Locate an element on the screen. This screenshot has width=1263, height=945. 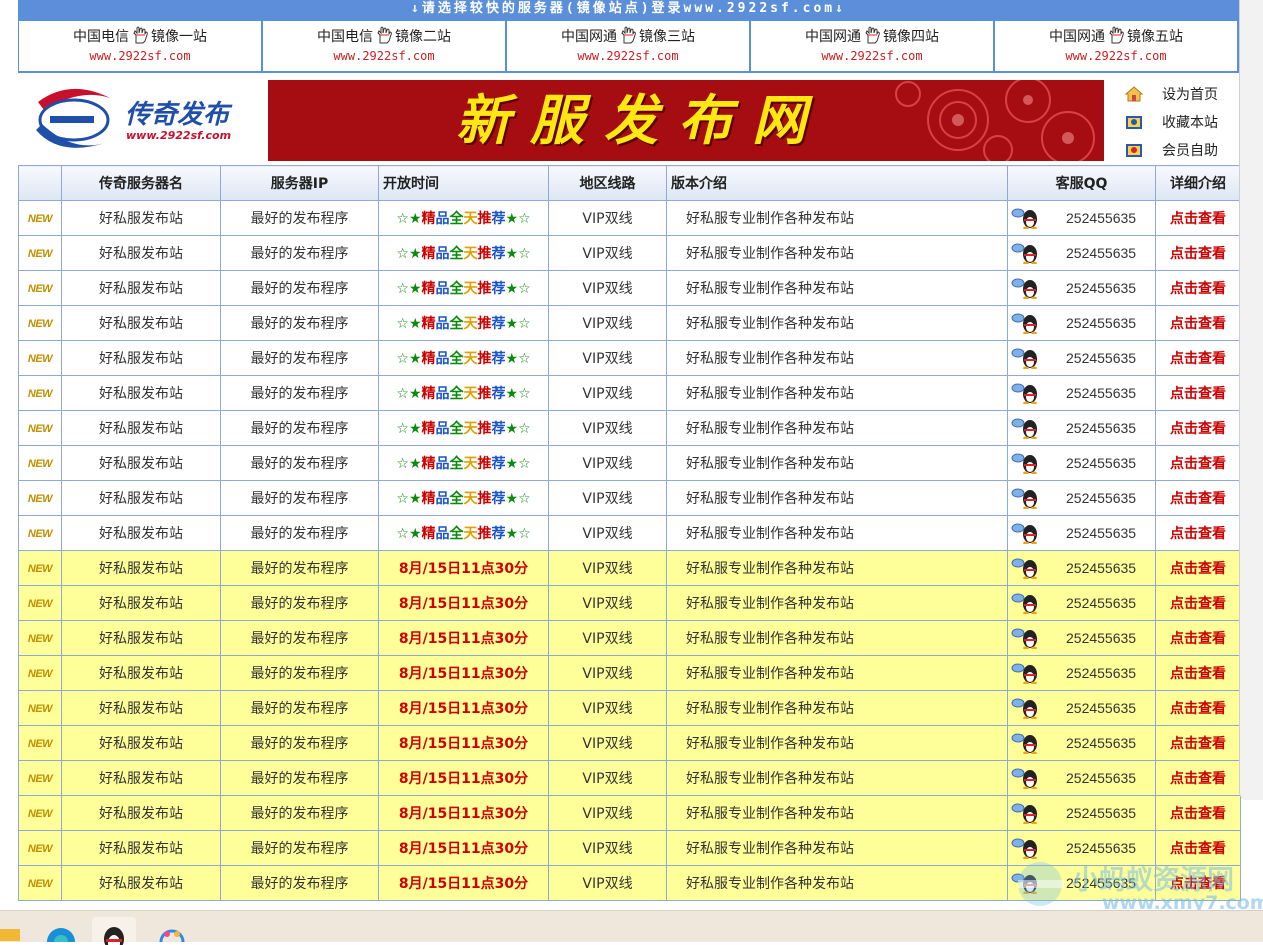
mirror-site-1: 中国电信 镜像一站 www.2922sf.com is located at coordinates (141, 46).